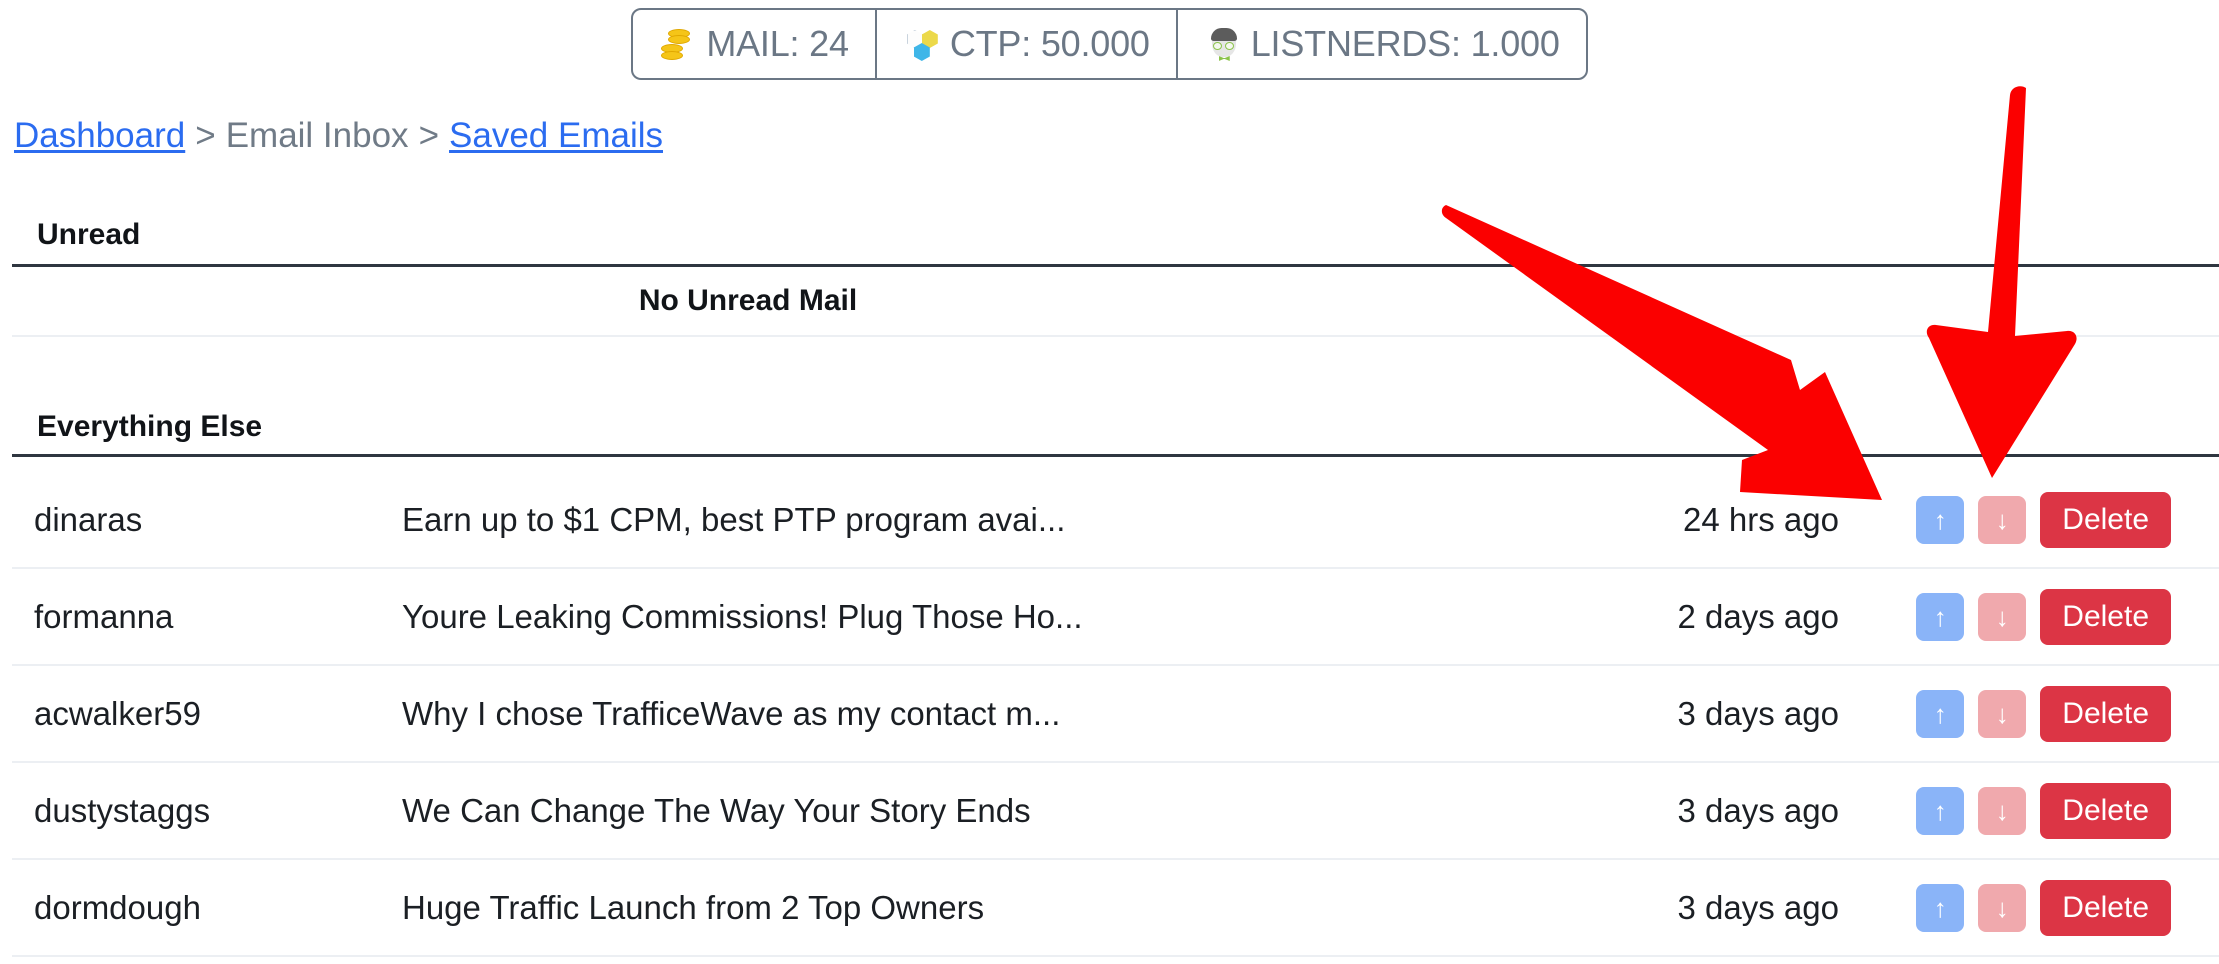  Describe the element at coordinates (679, 44) in the screenshot. I see `coins-icon` at that location.